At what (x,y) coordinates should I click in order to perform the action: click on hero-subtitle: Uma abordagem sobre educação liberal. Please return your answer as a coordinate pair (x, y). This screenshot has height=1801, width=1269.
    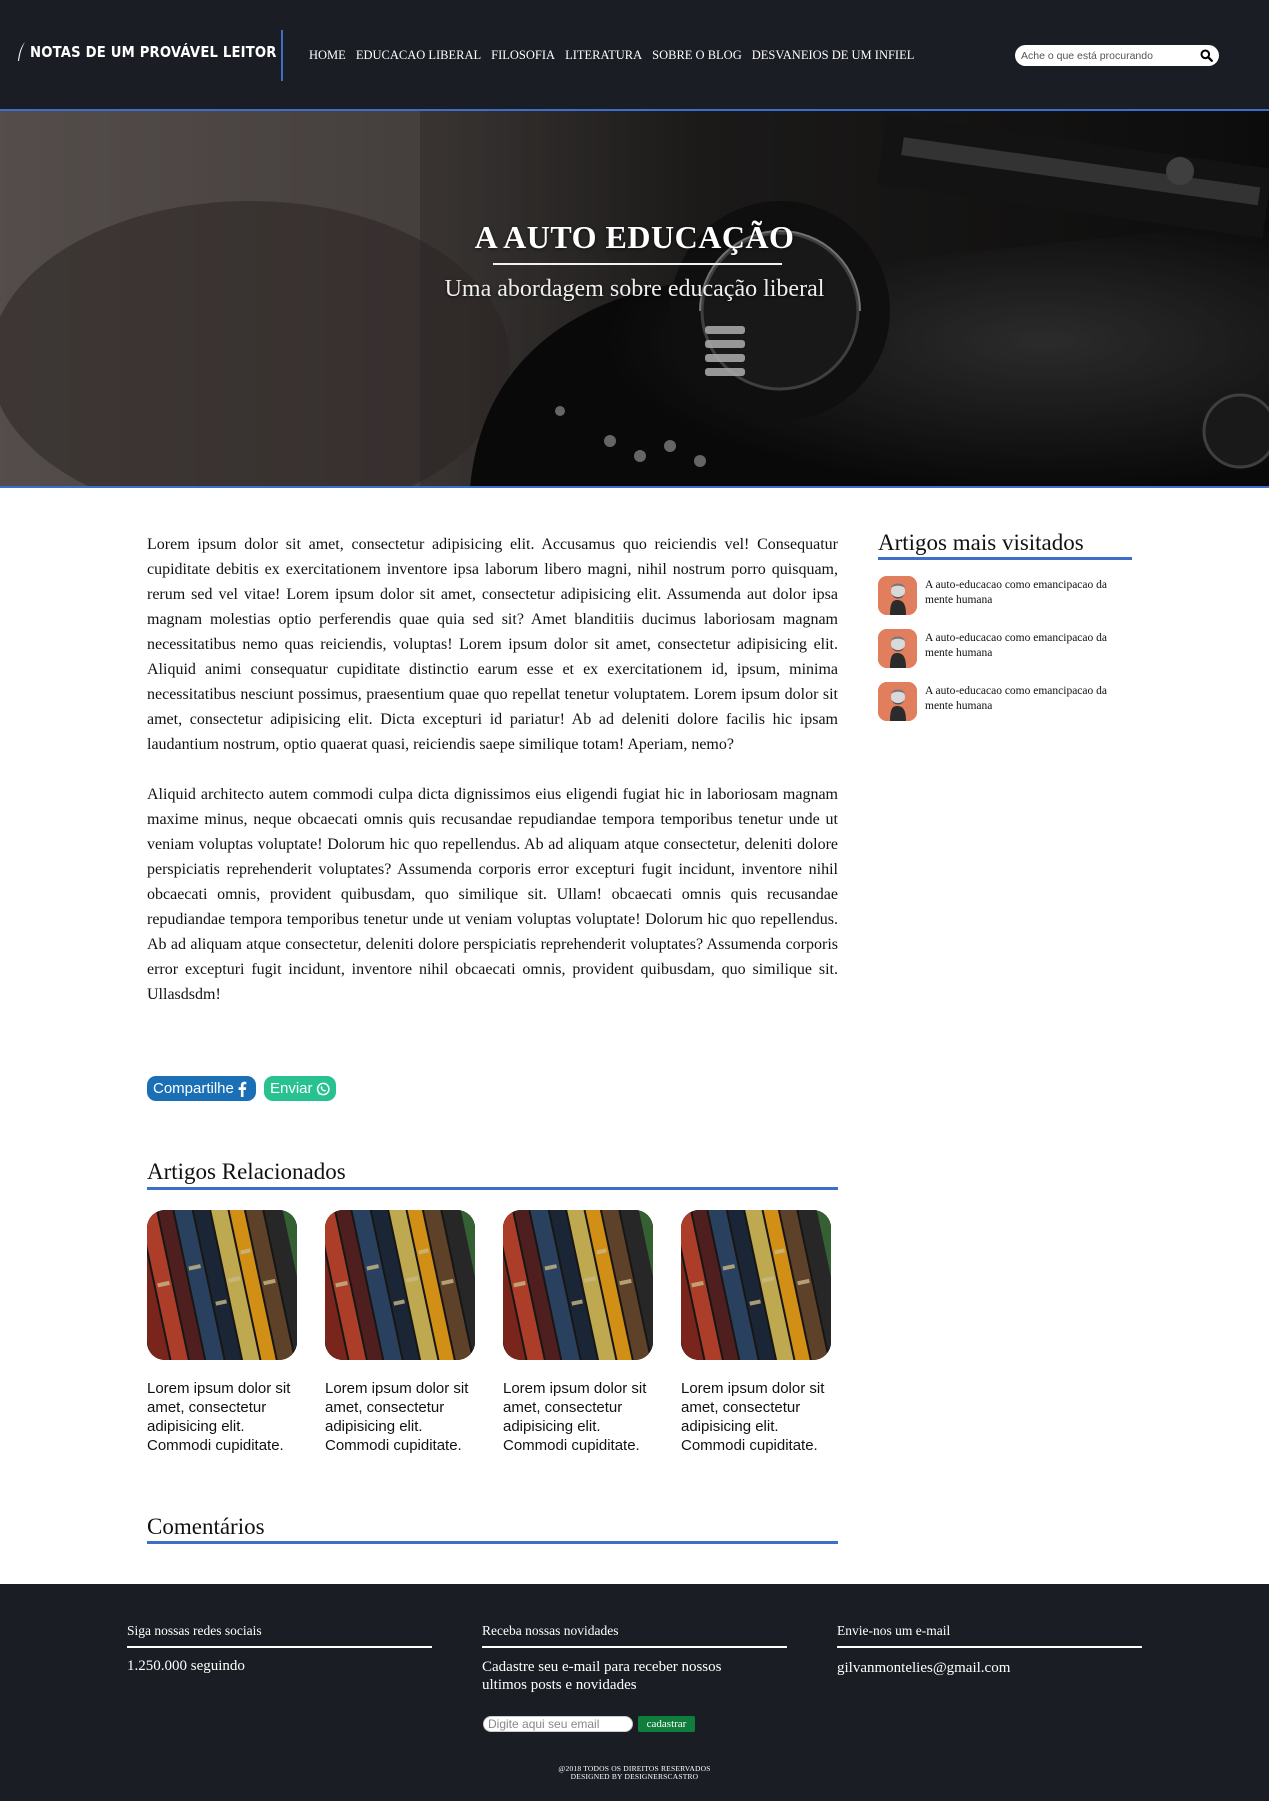
    Looking at the image, I should click on (634, 289).